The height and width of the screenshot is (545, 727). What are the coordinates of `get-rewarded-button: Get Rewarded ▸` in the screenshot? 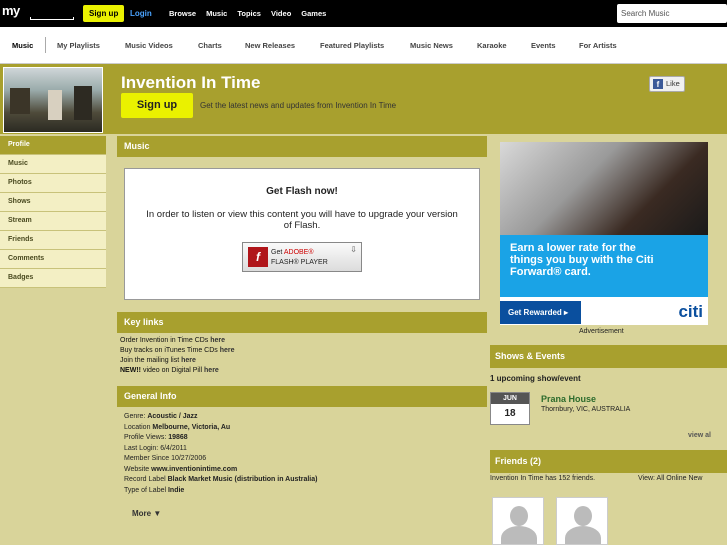 It's located at (540, 312).